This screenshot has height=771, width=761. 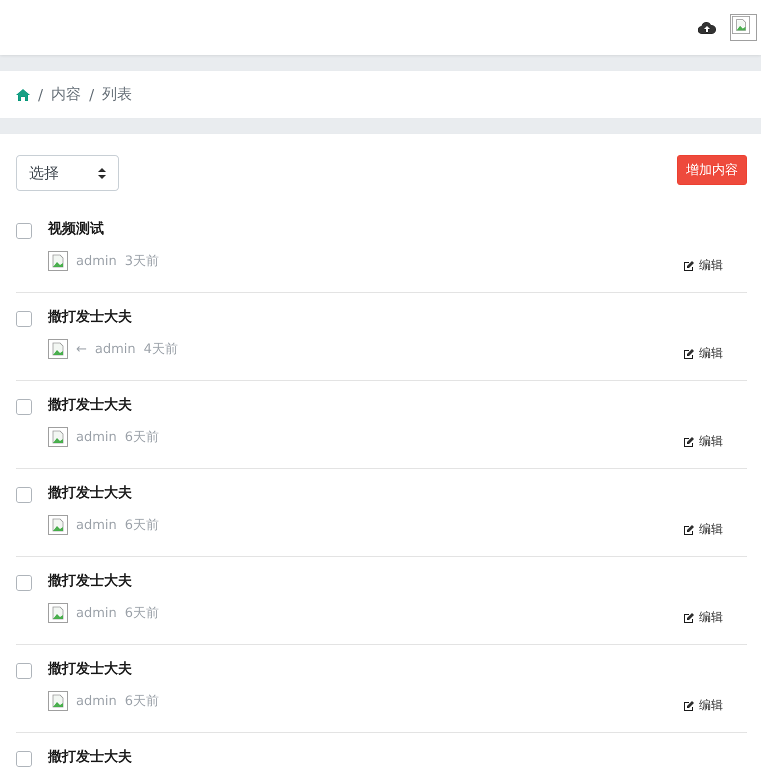 What do you see at coordinates (81, 349) in the screenshot?
I see `arrow-text: ←` at bounding box center [81, 349].